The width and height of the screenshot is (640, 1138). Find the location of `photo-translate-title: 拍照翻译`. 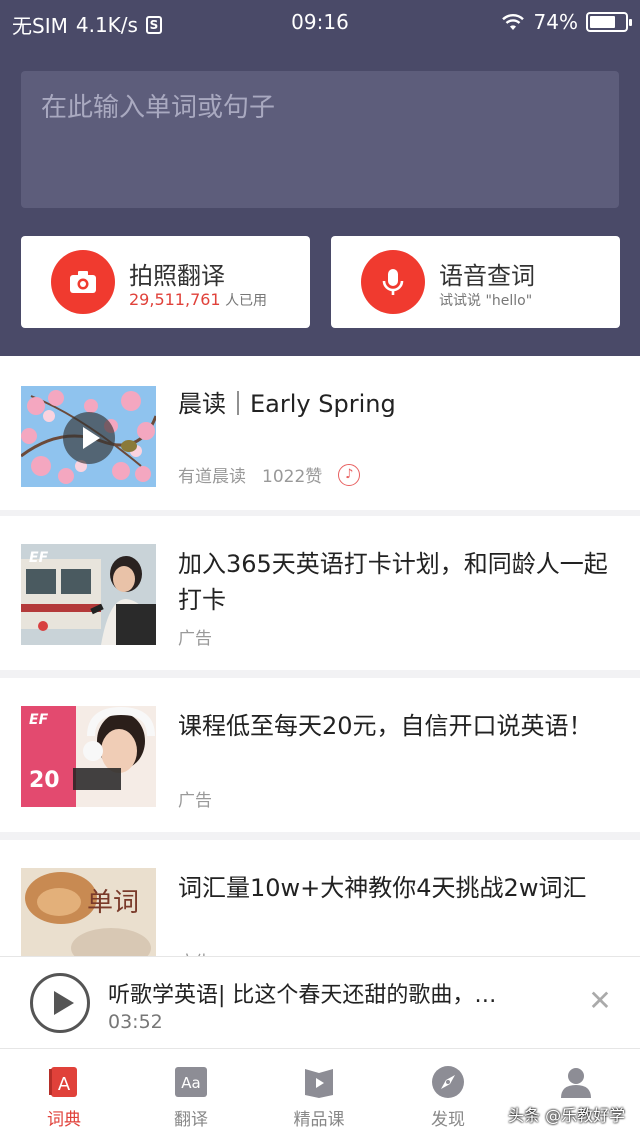

photo-translate-title: 拍照翻译 is located at coordinates (177, 276).